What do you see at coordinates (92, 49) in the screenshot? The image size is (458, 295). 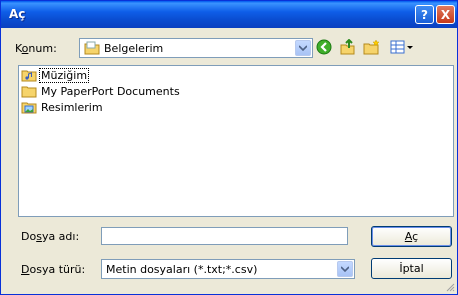 I see `documents-folder-icon` at bounding box center [92, 49].